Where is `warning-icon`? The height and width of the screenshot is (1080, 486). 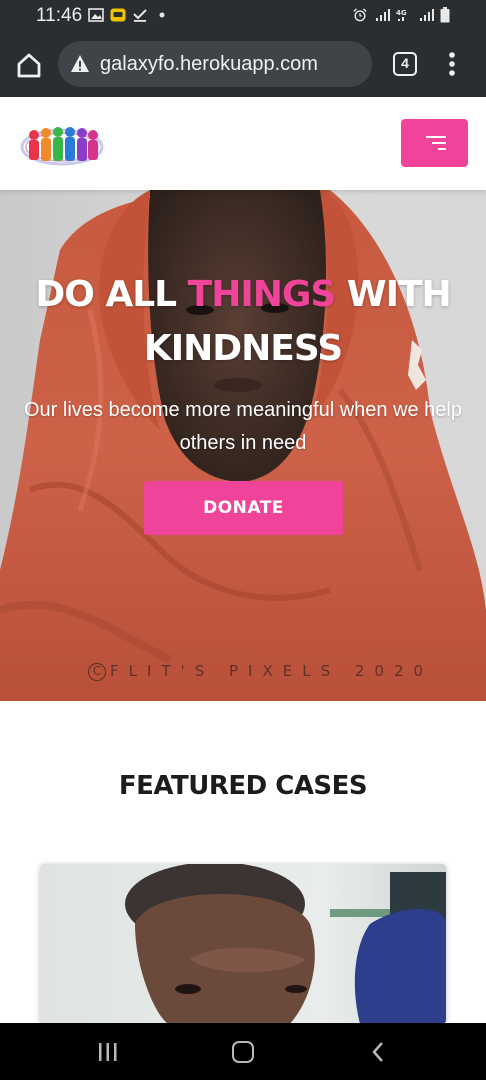
warning-icon is located at coordinates (80, 64).